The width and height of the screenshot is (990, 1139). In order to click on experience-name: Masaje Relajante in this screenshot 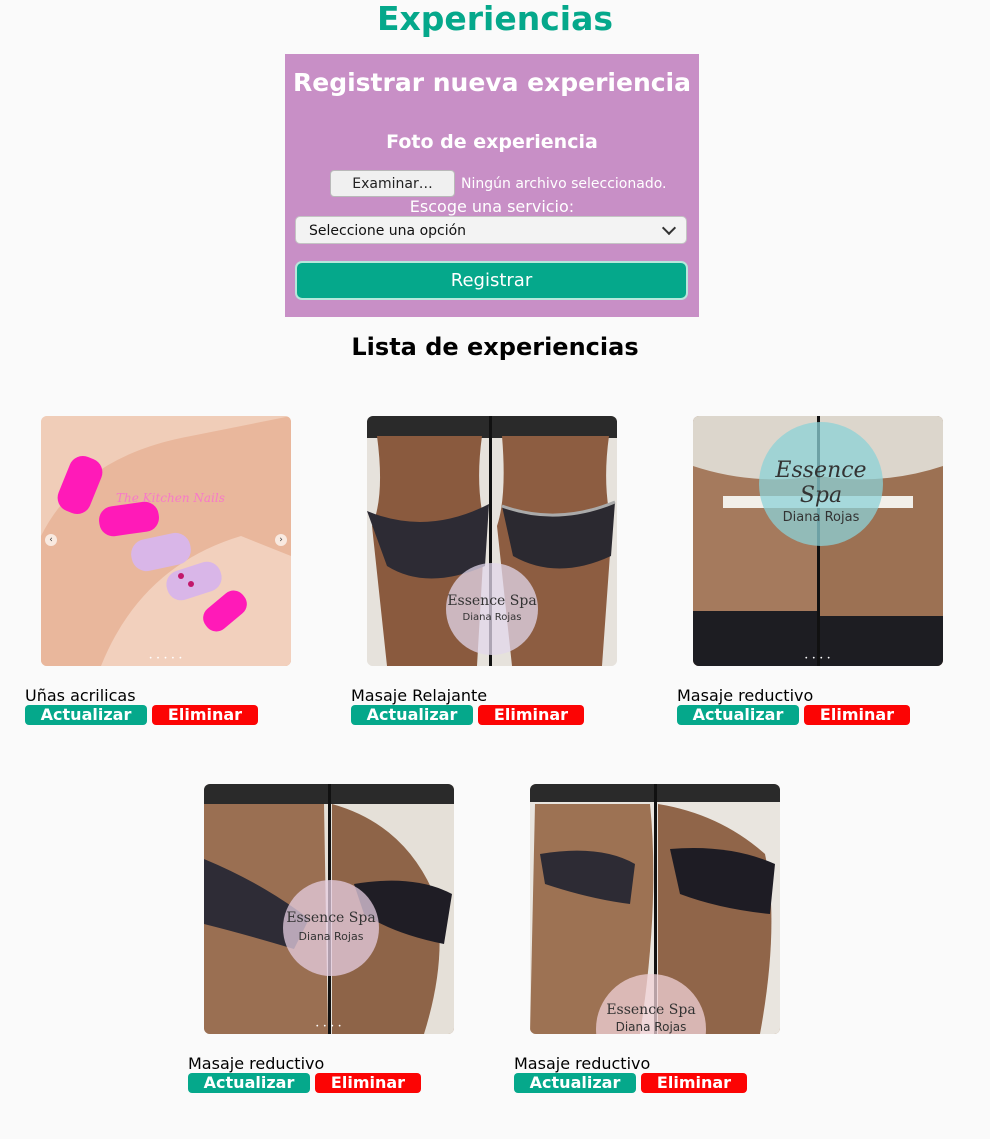, I will do `click(419, 695)`.